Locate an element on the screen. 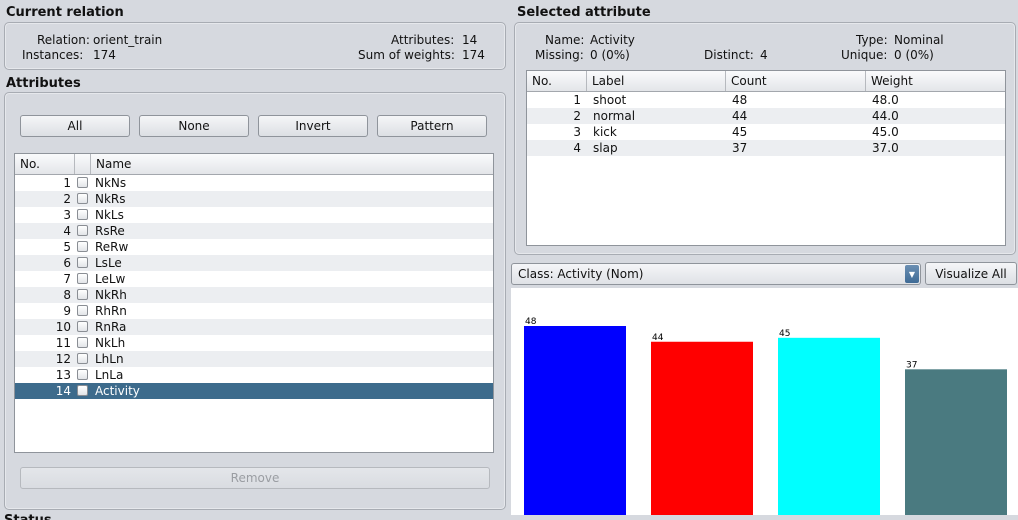 This screenshot has width=1018, height=520. attribute-row: 3 NkLs is located at coordinates (254, 215).